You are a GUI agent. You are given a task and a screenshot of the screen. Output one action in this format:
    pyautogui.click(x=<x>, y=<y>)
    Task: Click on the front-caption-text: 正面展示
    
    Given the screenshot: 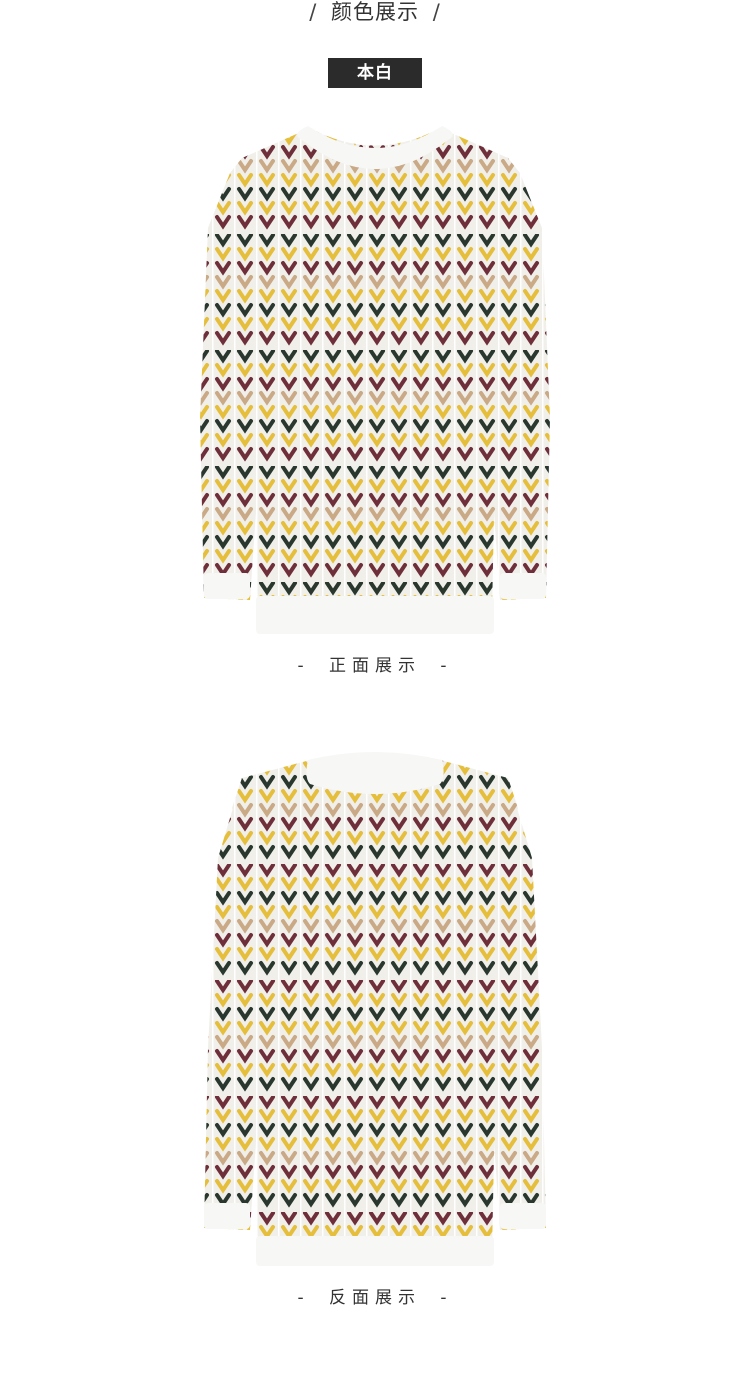 What is the action you would take?
    pyautogui.click(x=375, y=666)
    